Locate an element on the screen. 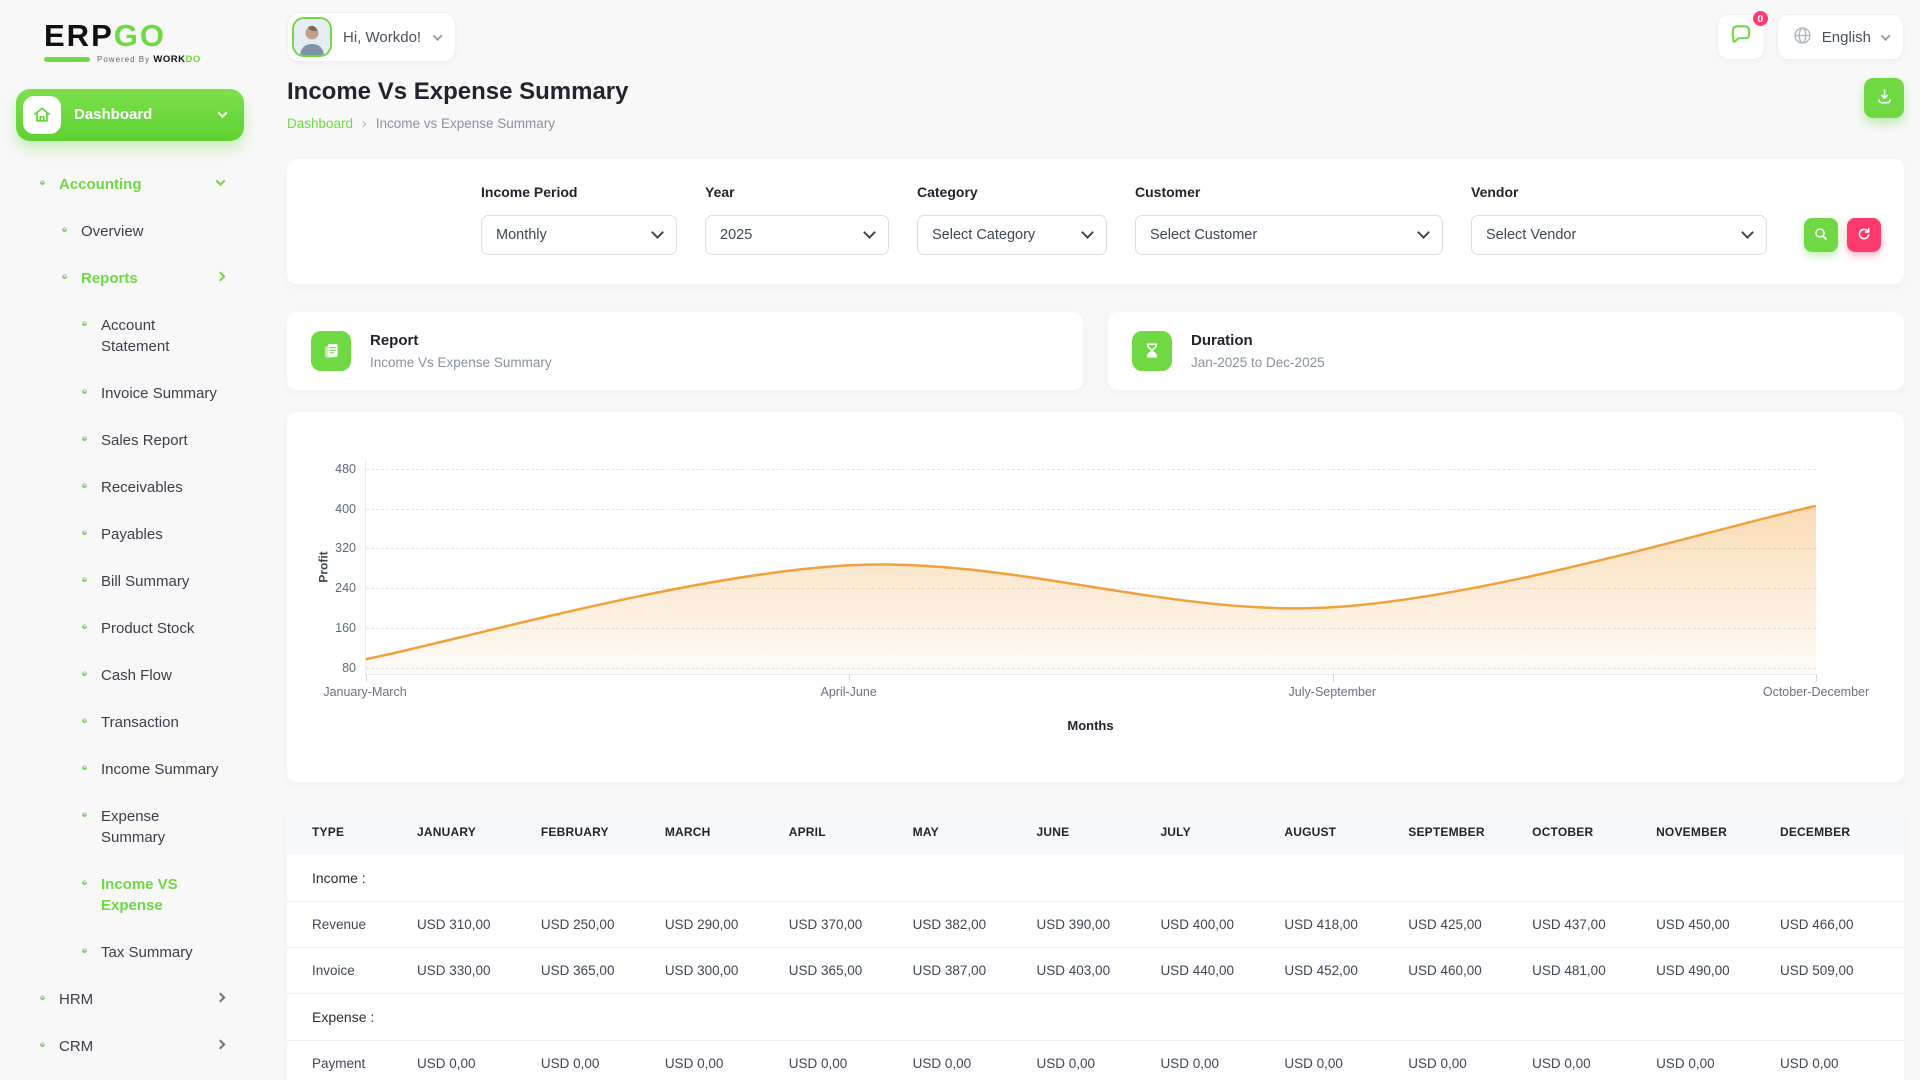 The height and width of the screenshot is (1080, 1920). sidebar-item-label: Accounting is located at coordinates (100, 184).